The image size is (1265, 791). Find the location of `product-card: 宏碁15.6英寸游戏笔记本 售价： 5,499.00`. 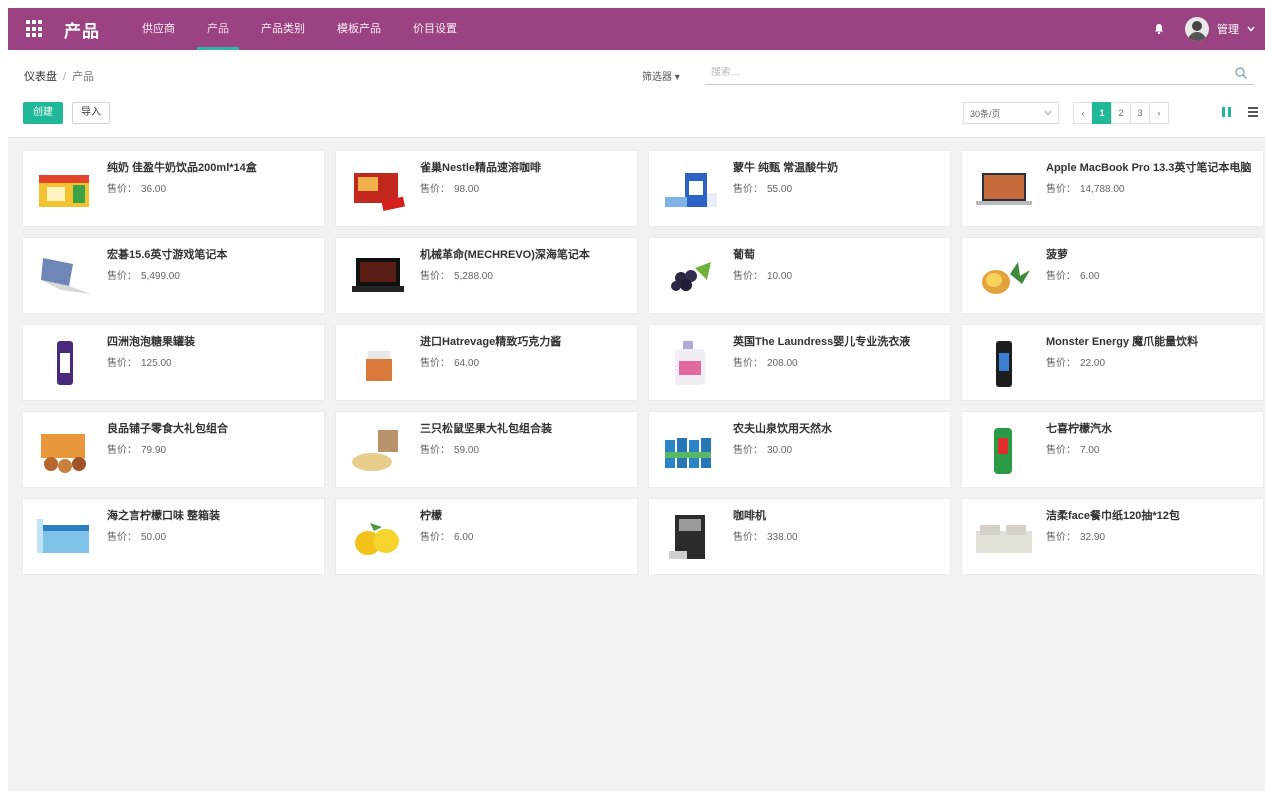

product-card: 宏碁15.6英寸游戏笔记本 售价： 5,499.00 is located at coordinates (173, 275).